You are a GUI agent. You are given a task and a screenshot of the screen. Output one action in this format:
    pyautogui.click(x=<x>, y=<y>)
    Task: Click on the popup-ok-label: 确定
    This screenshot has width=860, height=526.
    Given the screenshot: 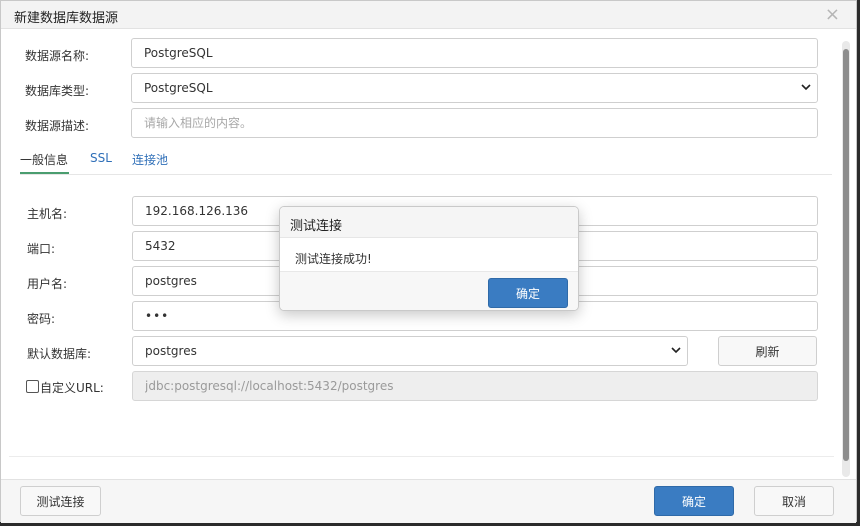 What is the action you would take?
    pyautogui.click(x=527, y=293)
    